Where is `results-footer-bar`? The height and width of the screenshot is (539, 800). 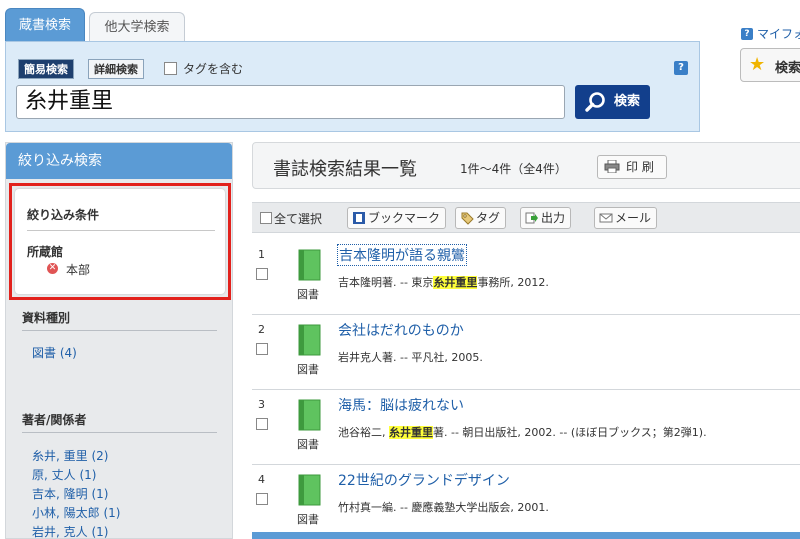 results-footer-bar is located at coordinates (526, 535).